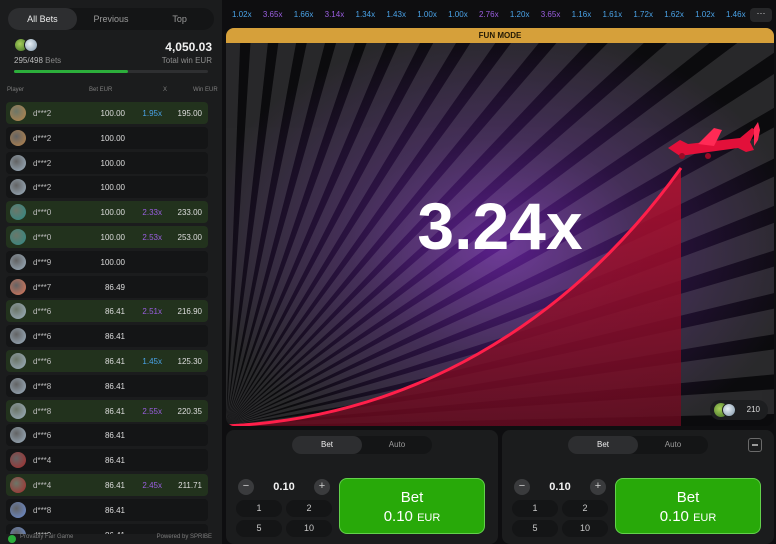 The image size is (776, 544). Describe the element at coordinates (42, 287) in the screenshot. I see `player-name: d***7` at that location.